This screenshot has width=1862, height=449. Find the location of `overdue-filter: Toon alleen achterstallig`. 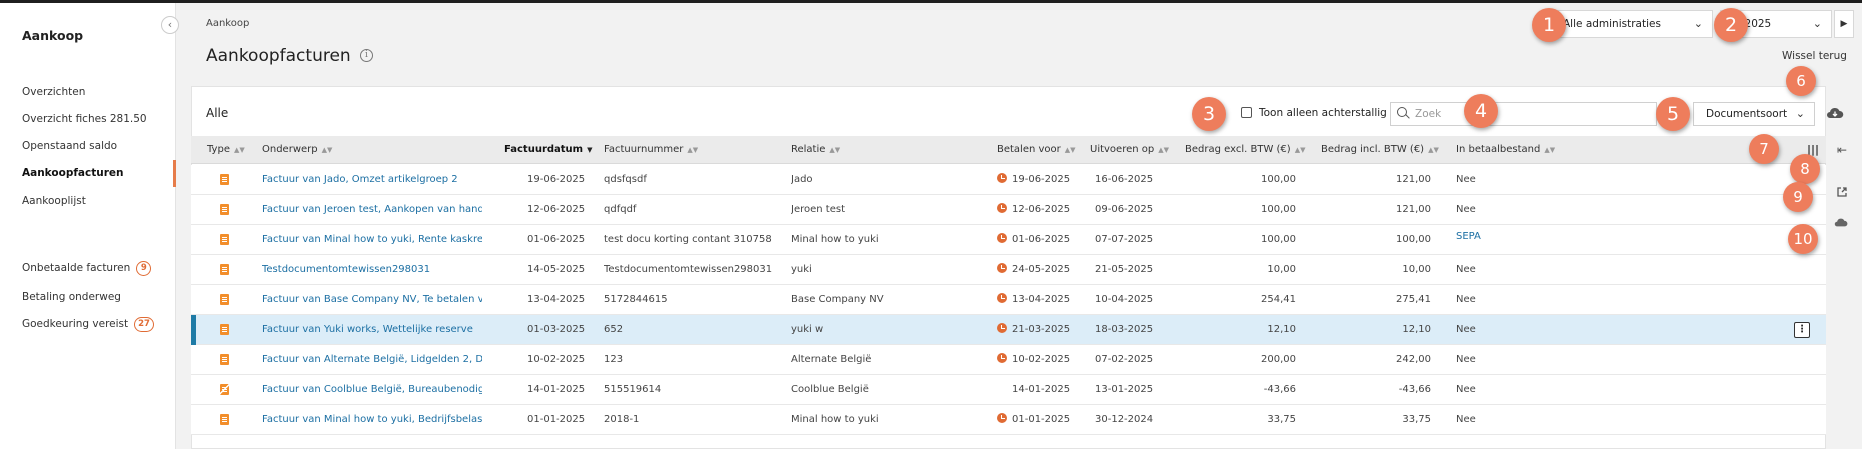

overdue-filter: Toon alleen achterstallig is located at coordinates (1314, 113).